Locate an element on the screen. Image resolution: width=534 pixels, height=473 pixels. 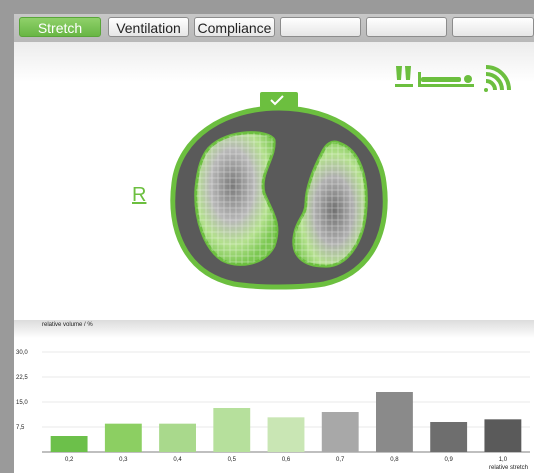
x-tick-label: 0,5 is located at coordinates (232, 460).